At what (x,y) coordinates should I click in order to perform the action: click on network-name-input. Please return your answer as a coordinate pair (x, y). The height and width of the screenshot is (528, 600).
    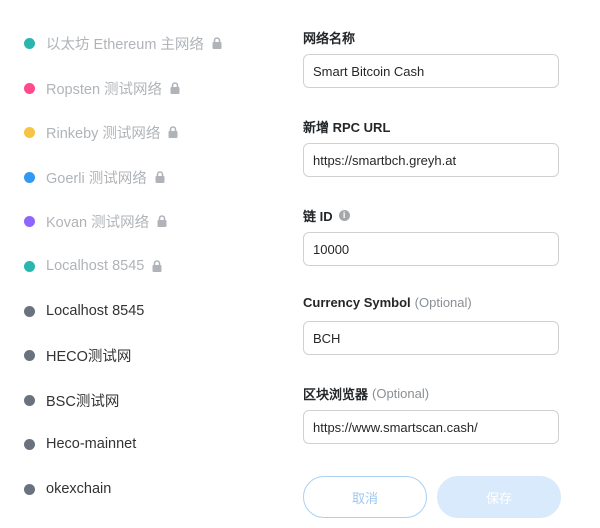
    Looking at the image, I should click on (431, 71).